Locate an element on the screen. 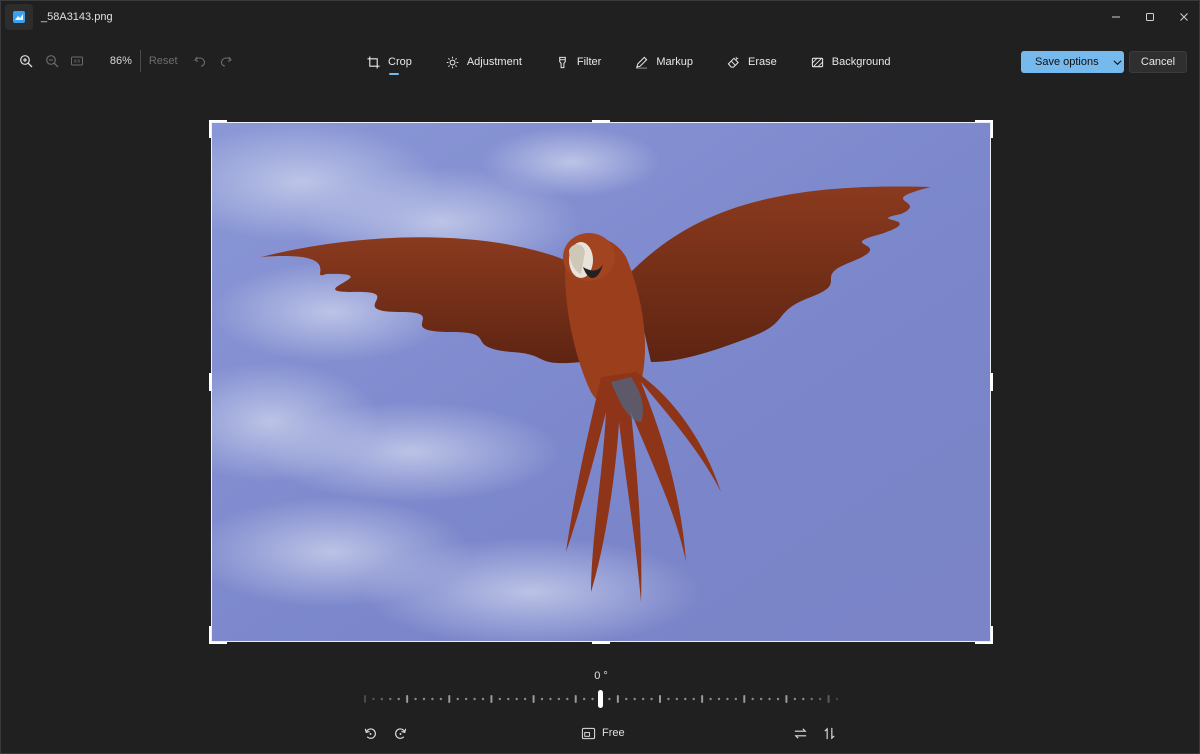 The height and width of the screenshot is (754, 1200). cancel-button: Cancel is located at coordinates (1158, 62).